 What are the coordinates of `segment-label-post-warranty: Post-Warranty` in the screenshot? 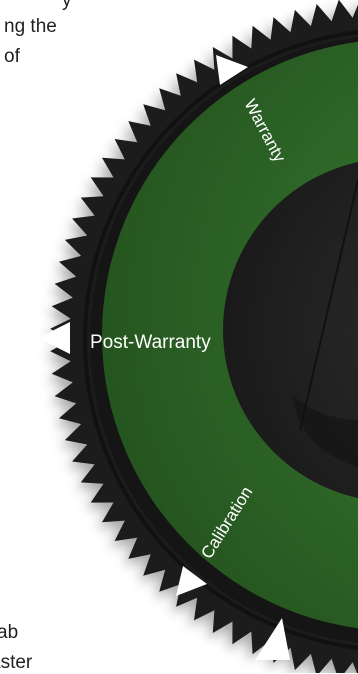 It's located at (150, 342).